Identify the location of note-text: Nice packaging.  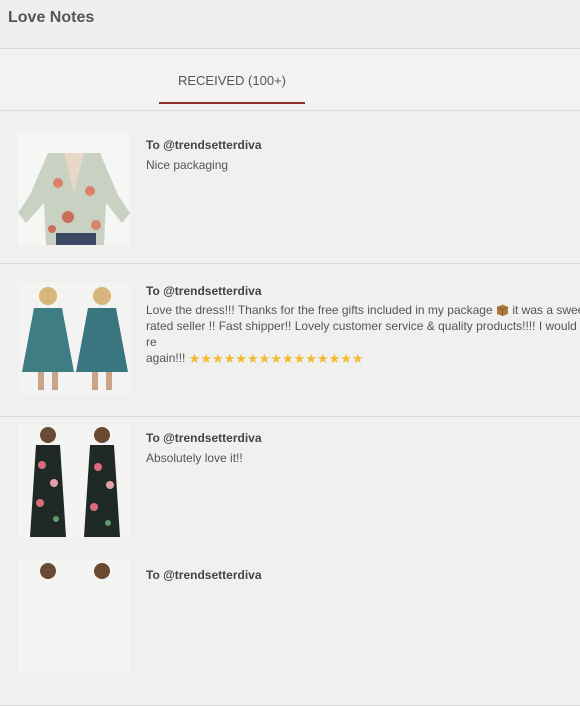
(187, 165).